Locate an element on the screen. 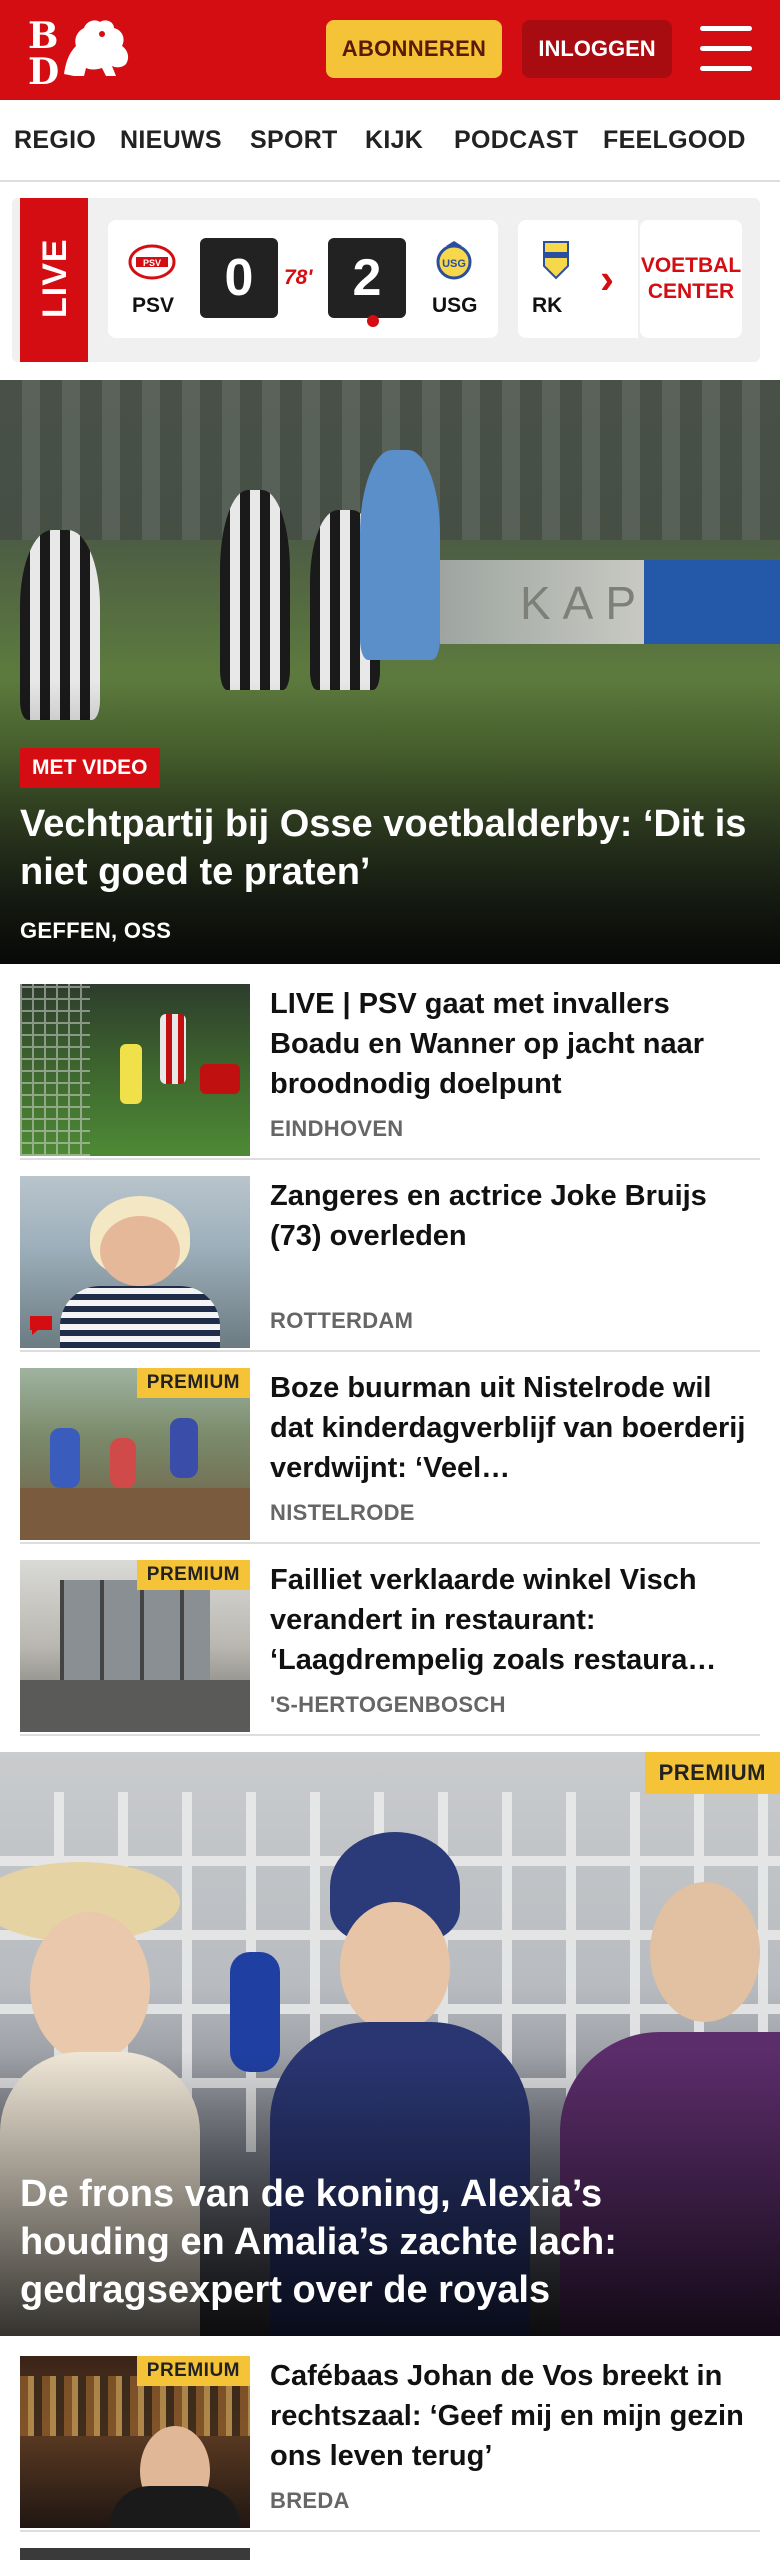 Image resolution: width=780 pixels, height=2560 pixels. chevron-right-icon: › is located at coordinates (607, 279).